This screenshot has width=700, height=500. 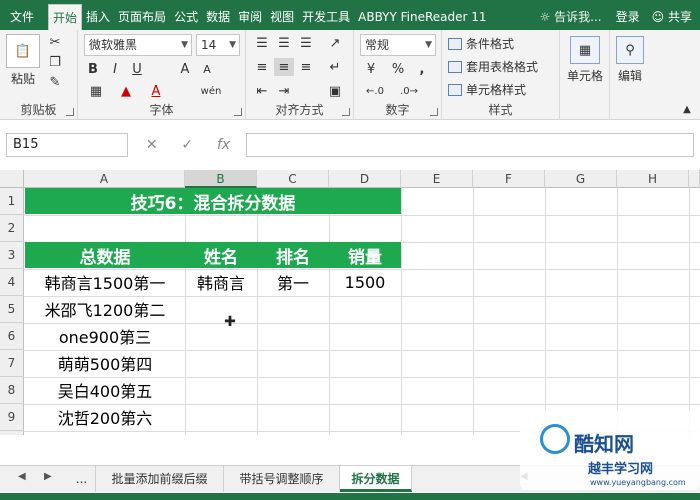 I want to click on tab-page-layout: 页面布局, so click(x=142, y=17).